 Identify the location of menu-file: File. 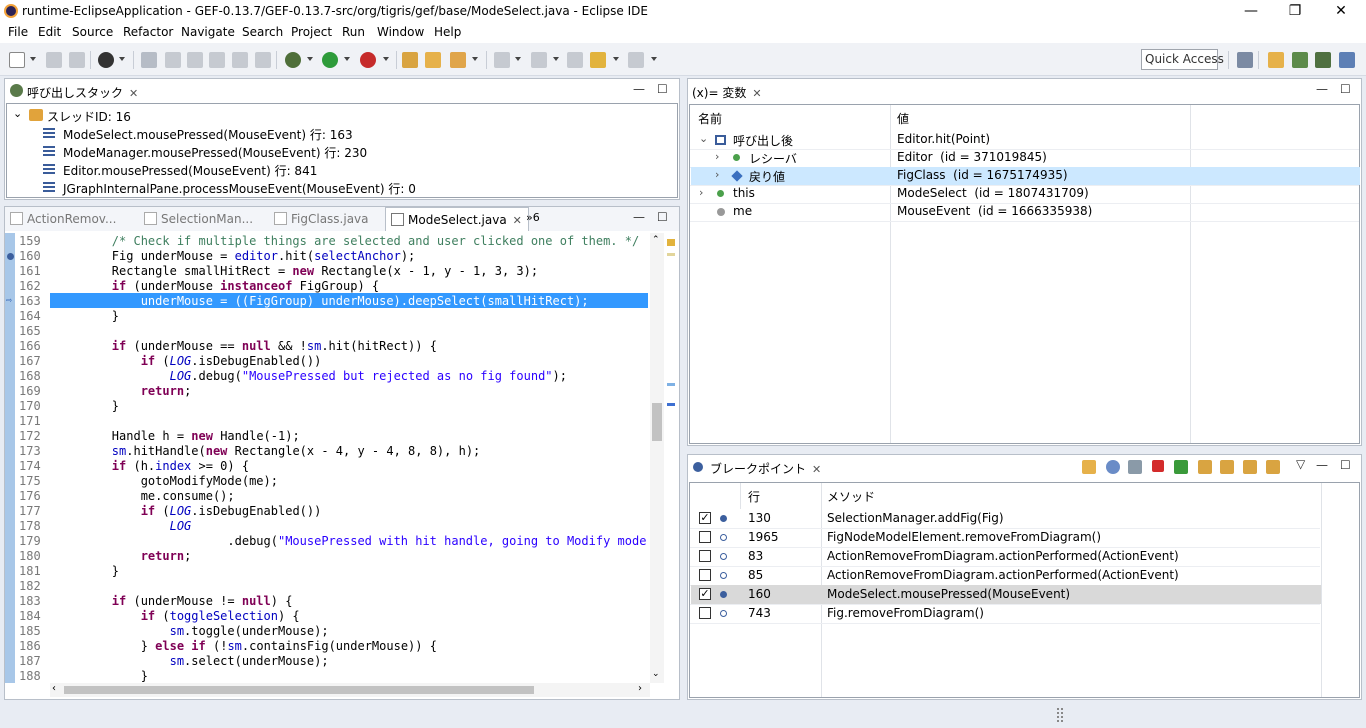
(18, 32).